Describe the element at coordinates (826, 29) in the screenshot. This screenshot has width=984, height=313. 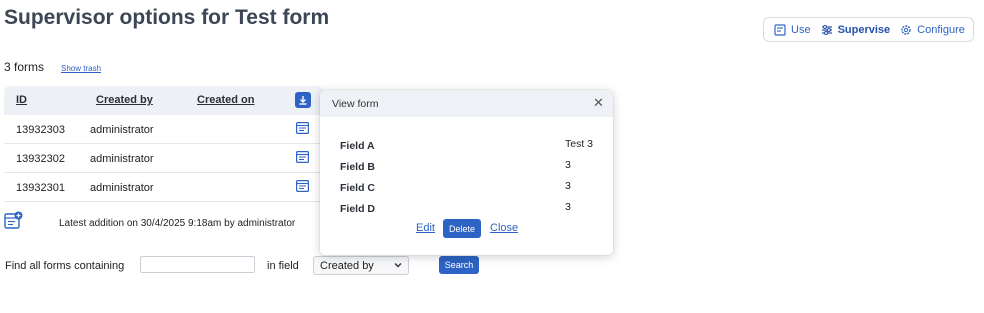
I see `sliders-icon` at that location.